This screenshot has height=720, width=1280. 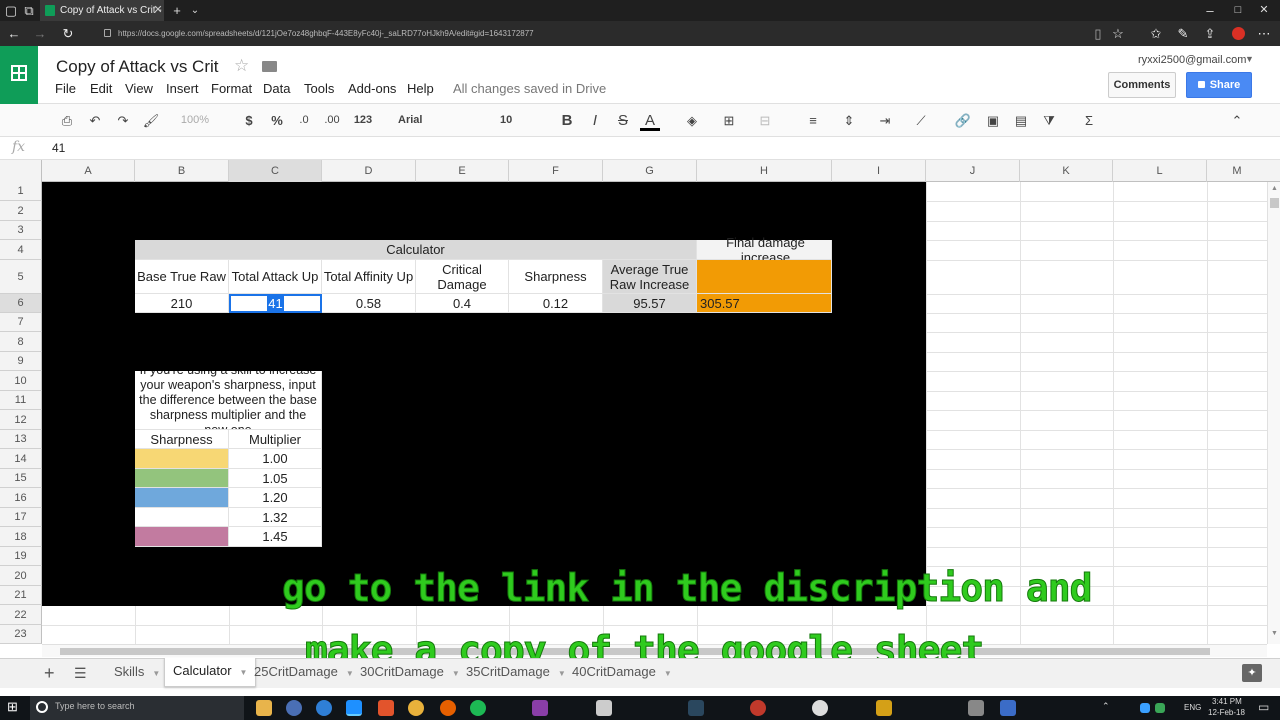 What do you see at coordinates (650, 120) in the screenshot?
I see `text-color-button: A` at bounding box center [650, 120].